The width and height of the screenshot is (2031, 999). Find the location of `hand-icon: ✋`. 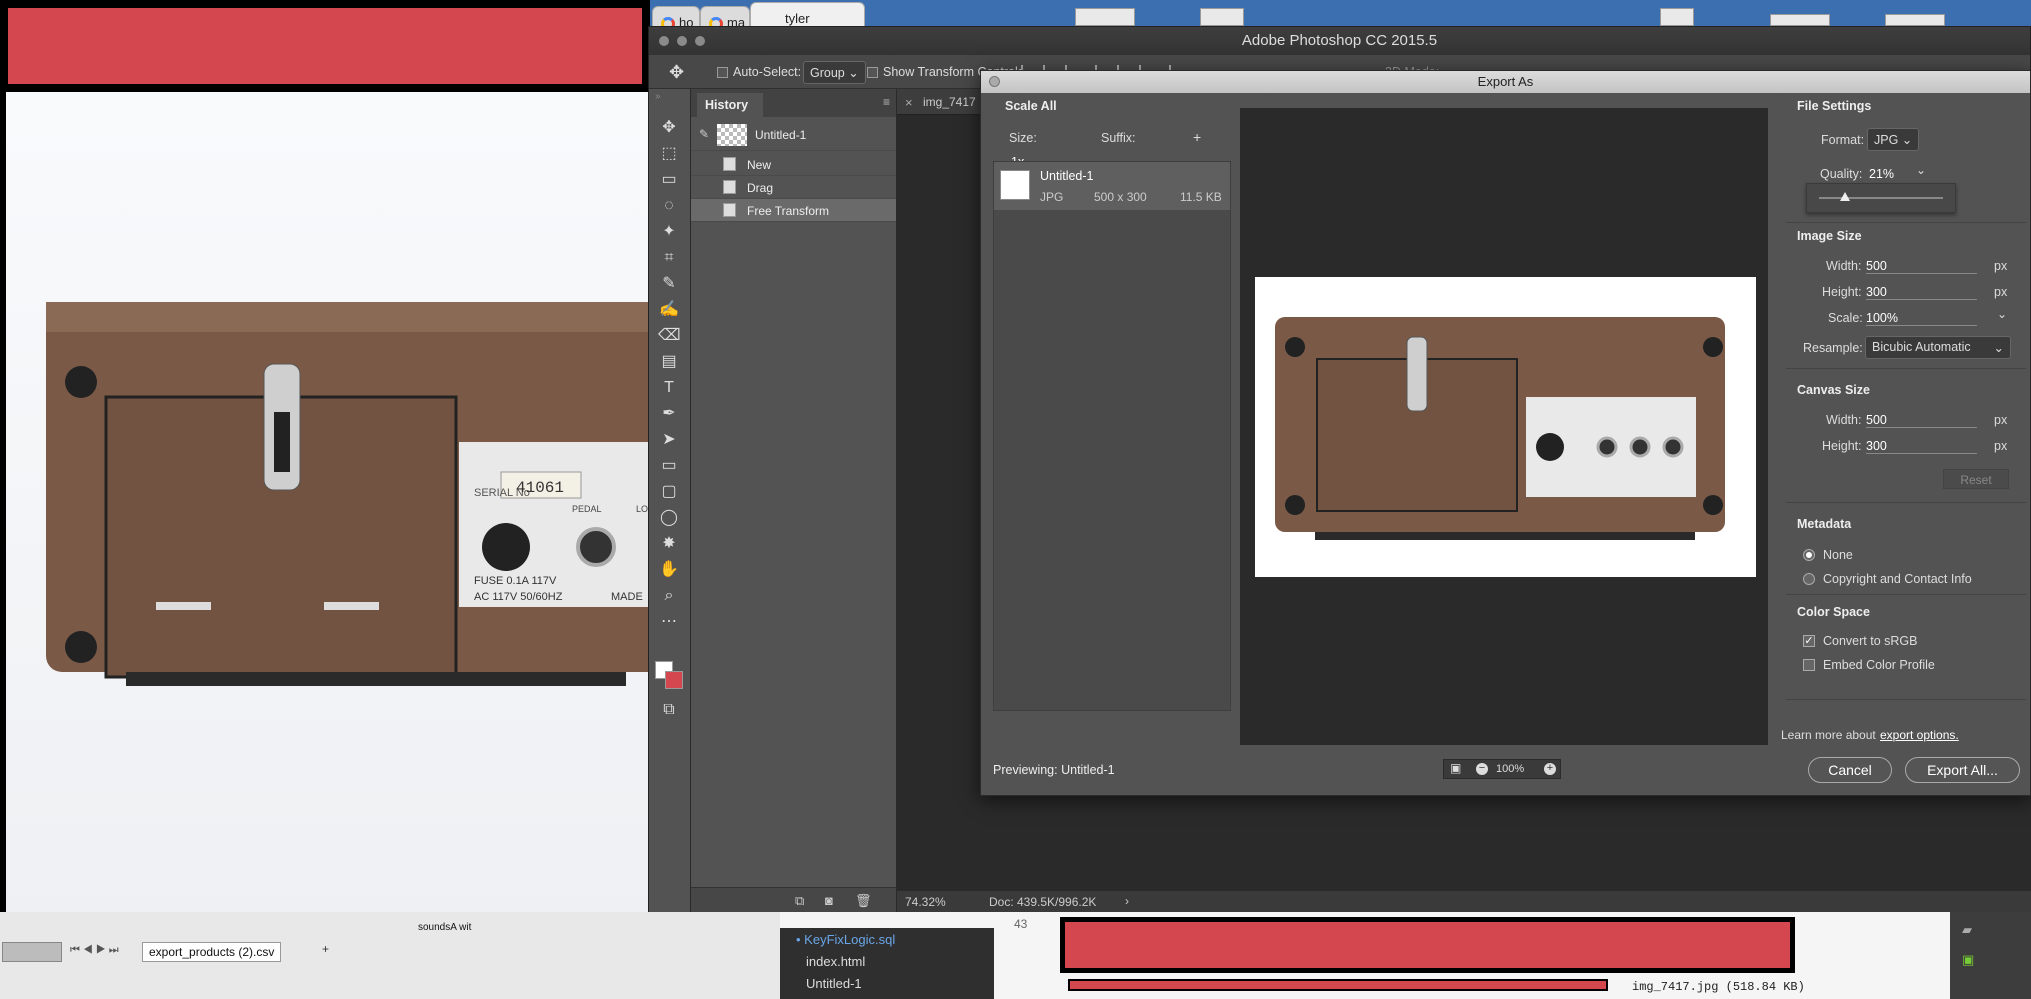

hand-icon: ✋ is located at coordinates (669, 570).